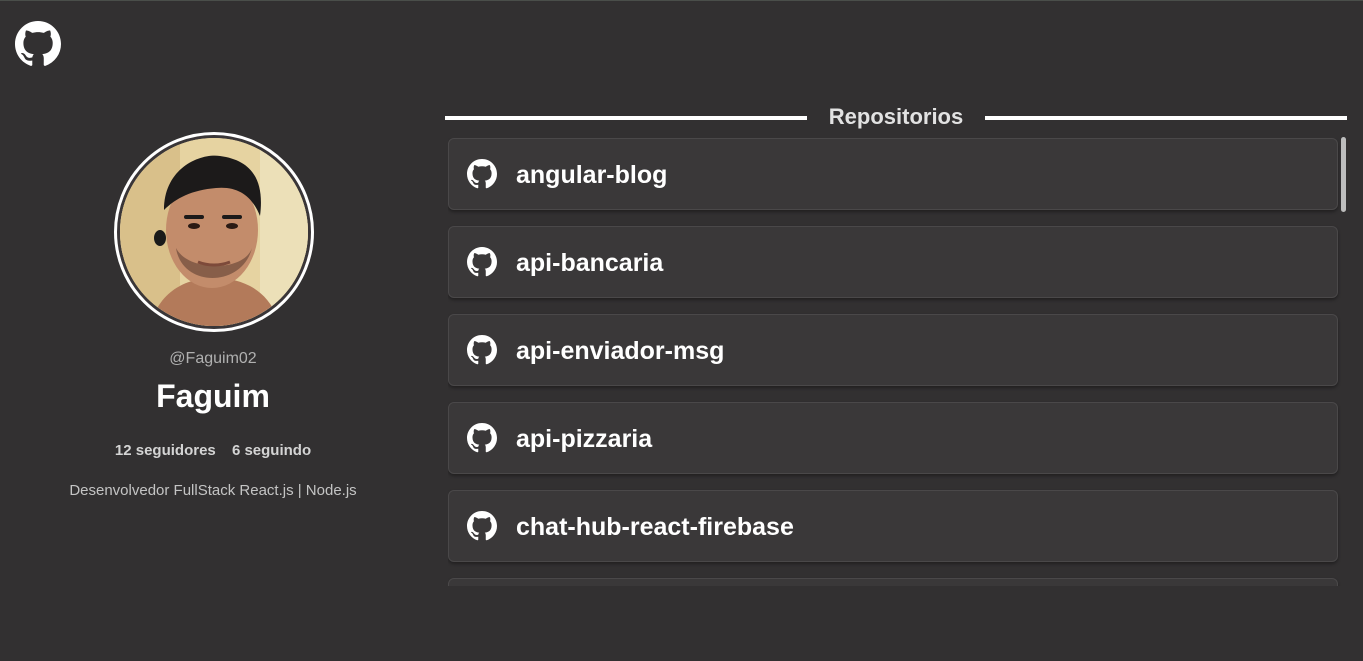 The width and height of the screenshot is (1363, 661). I want to click on repo-item: chat-hub-react-firebase, so click(893, 526).